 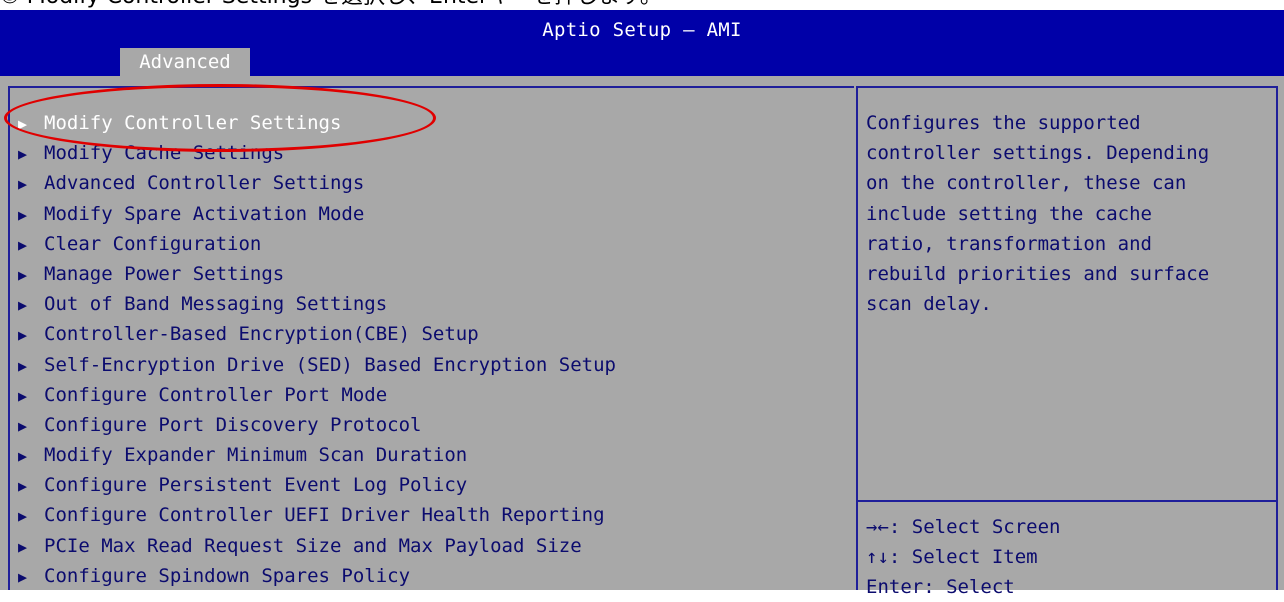 I want to click on menu-item-modify-controller-settings: ▶ Modify Controller Settings, so click(x=317, y=123).